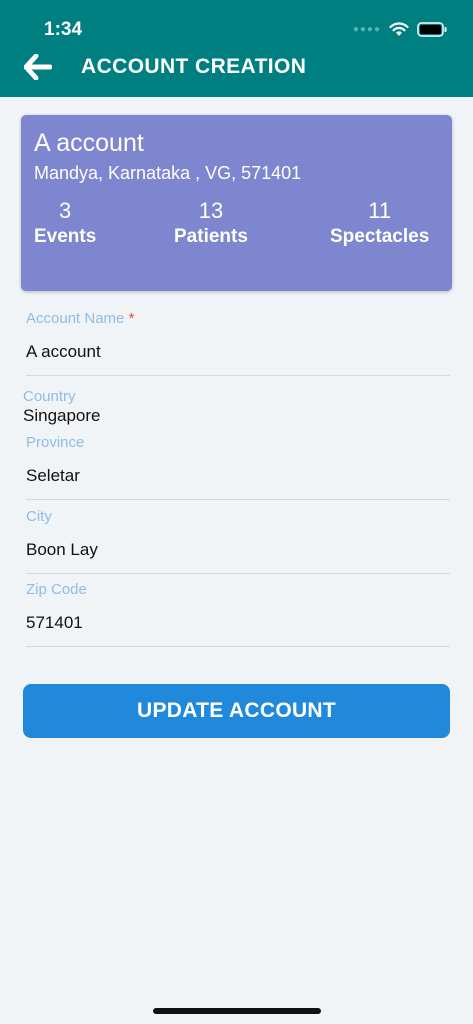 The height and width of the screenshot is (1024, 473). I want to click on zip-code-input: 571401, so click(54, 623).